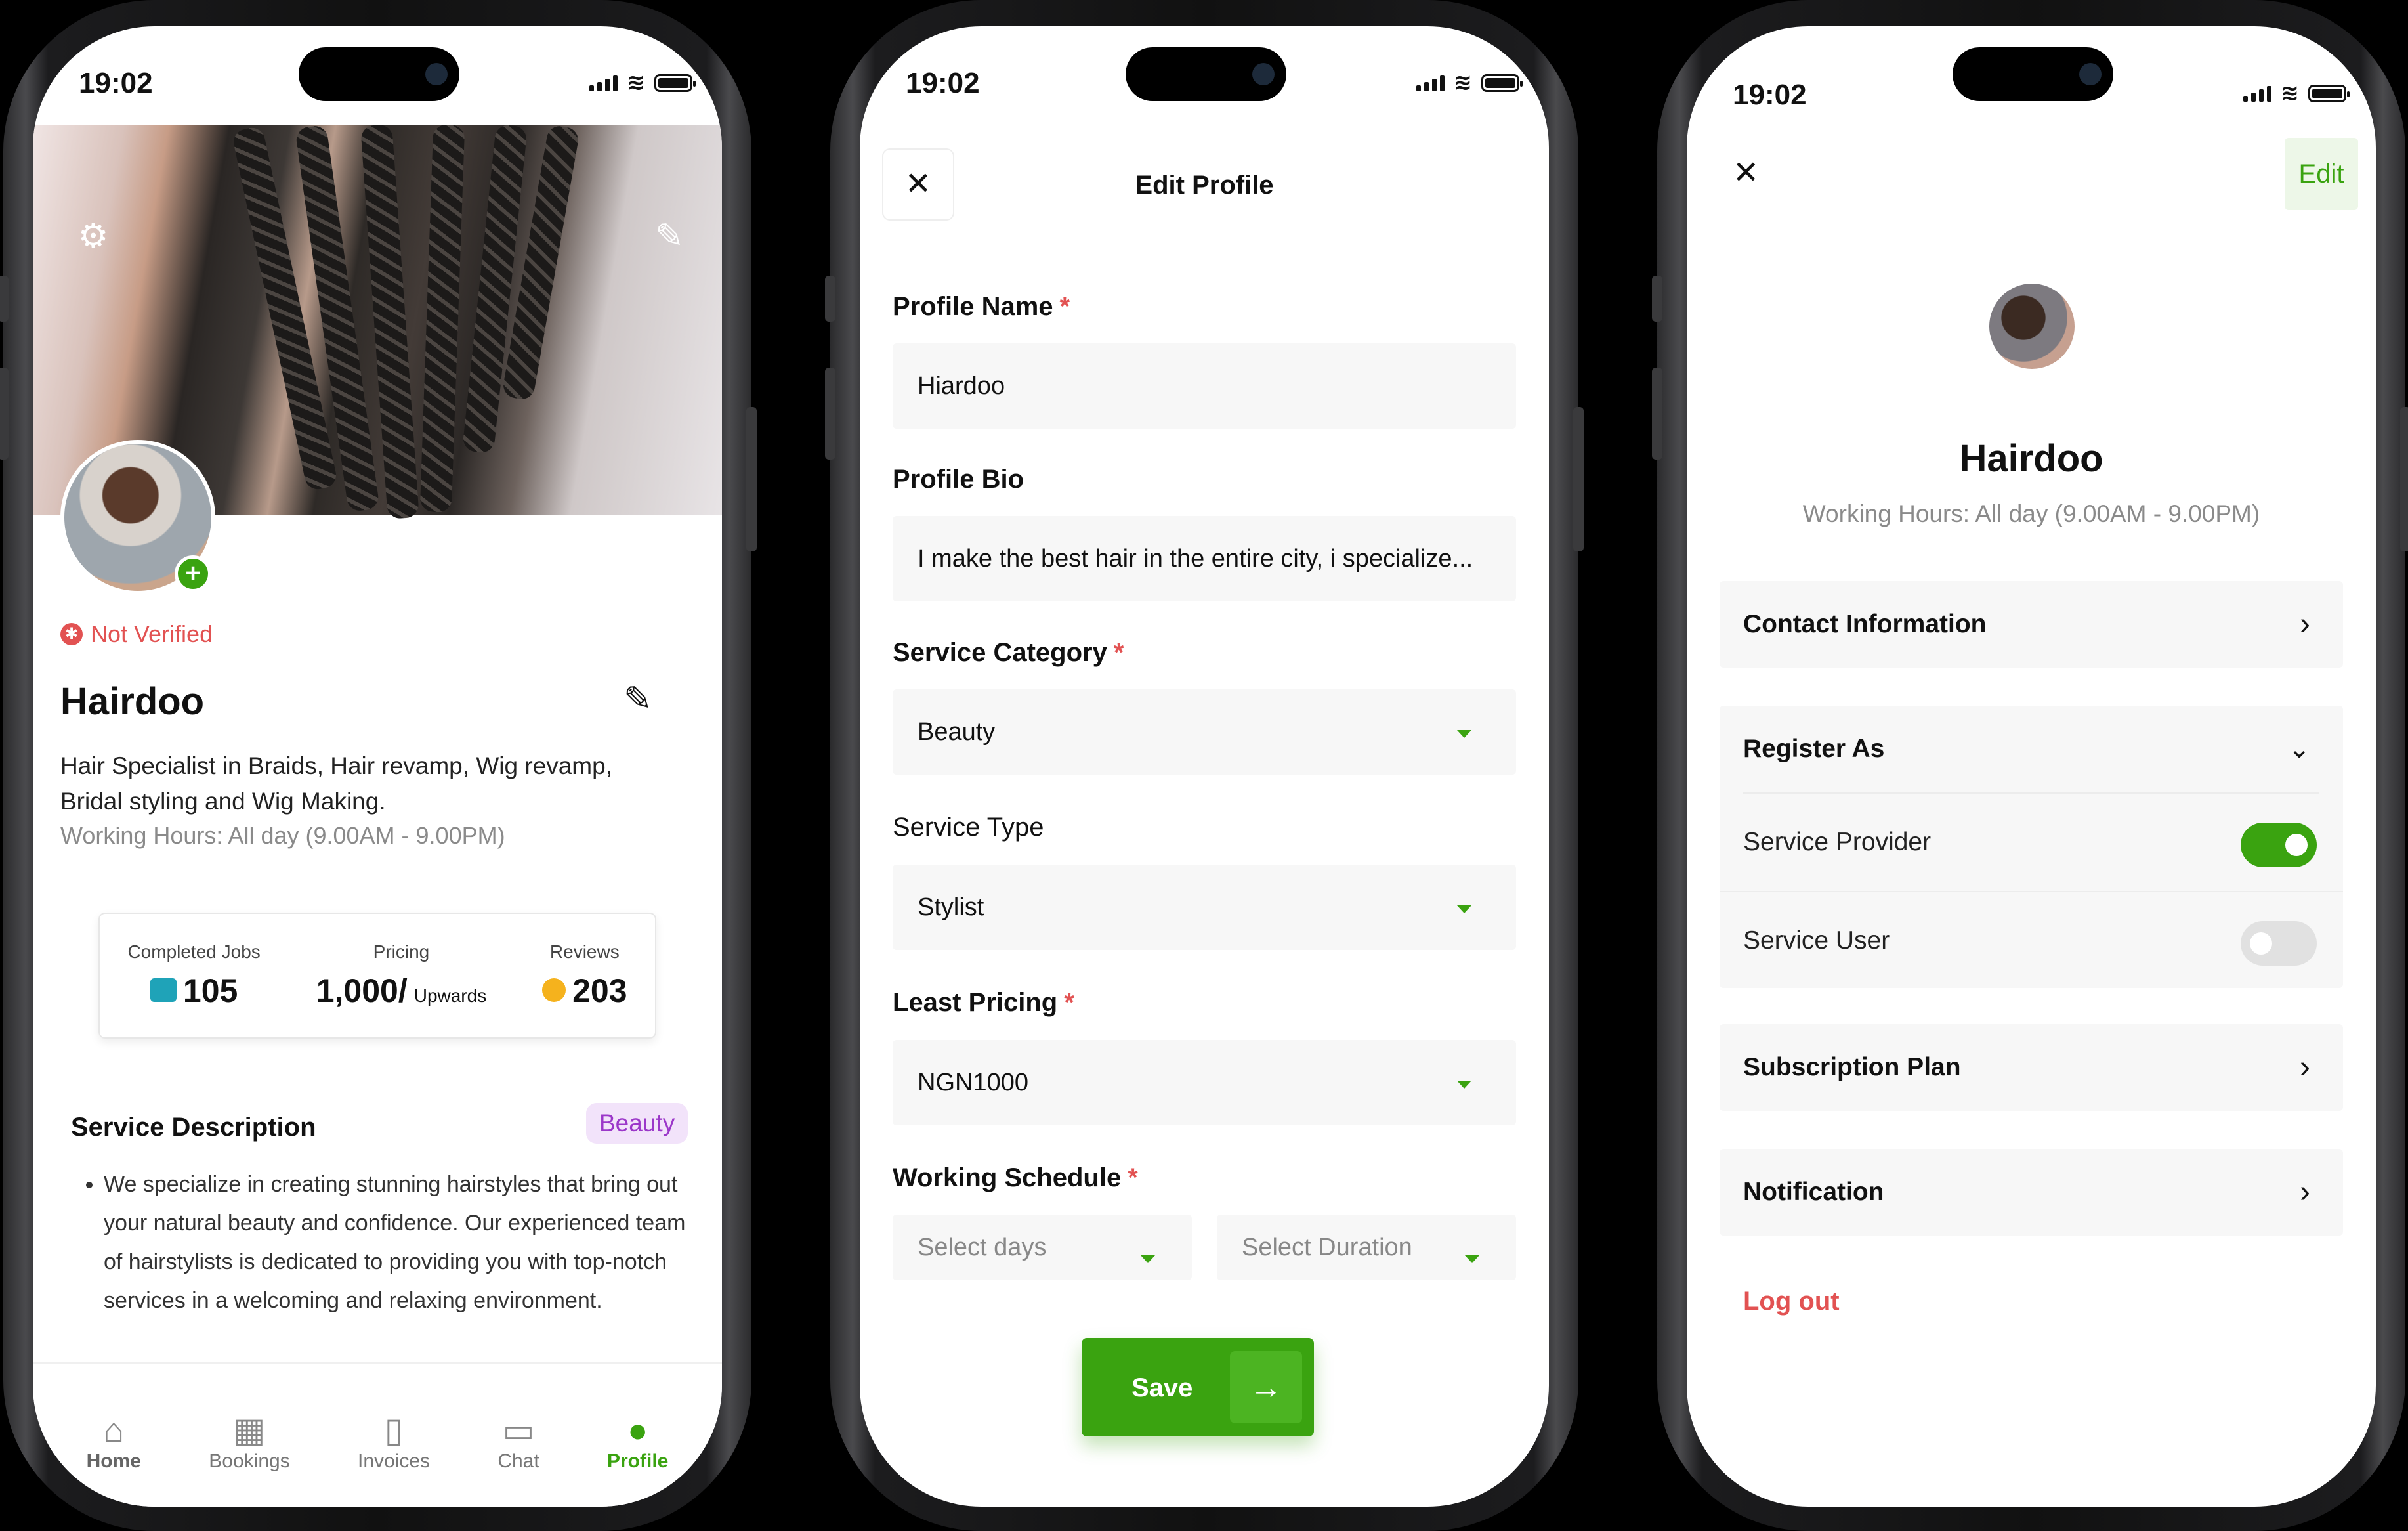 This screenshot has width=2408, height=1531. I want to click on tab-home: ⌂ Home, so click(114, 1435).